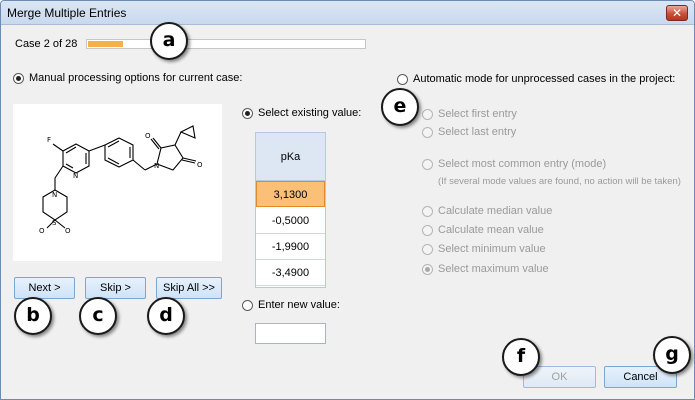  Describe the element at coordinates (299, 305) in the screenshot. I see `enter-new-label: Enter new value:` at that location.